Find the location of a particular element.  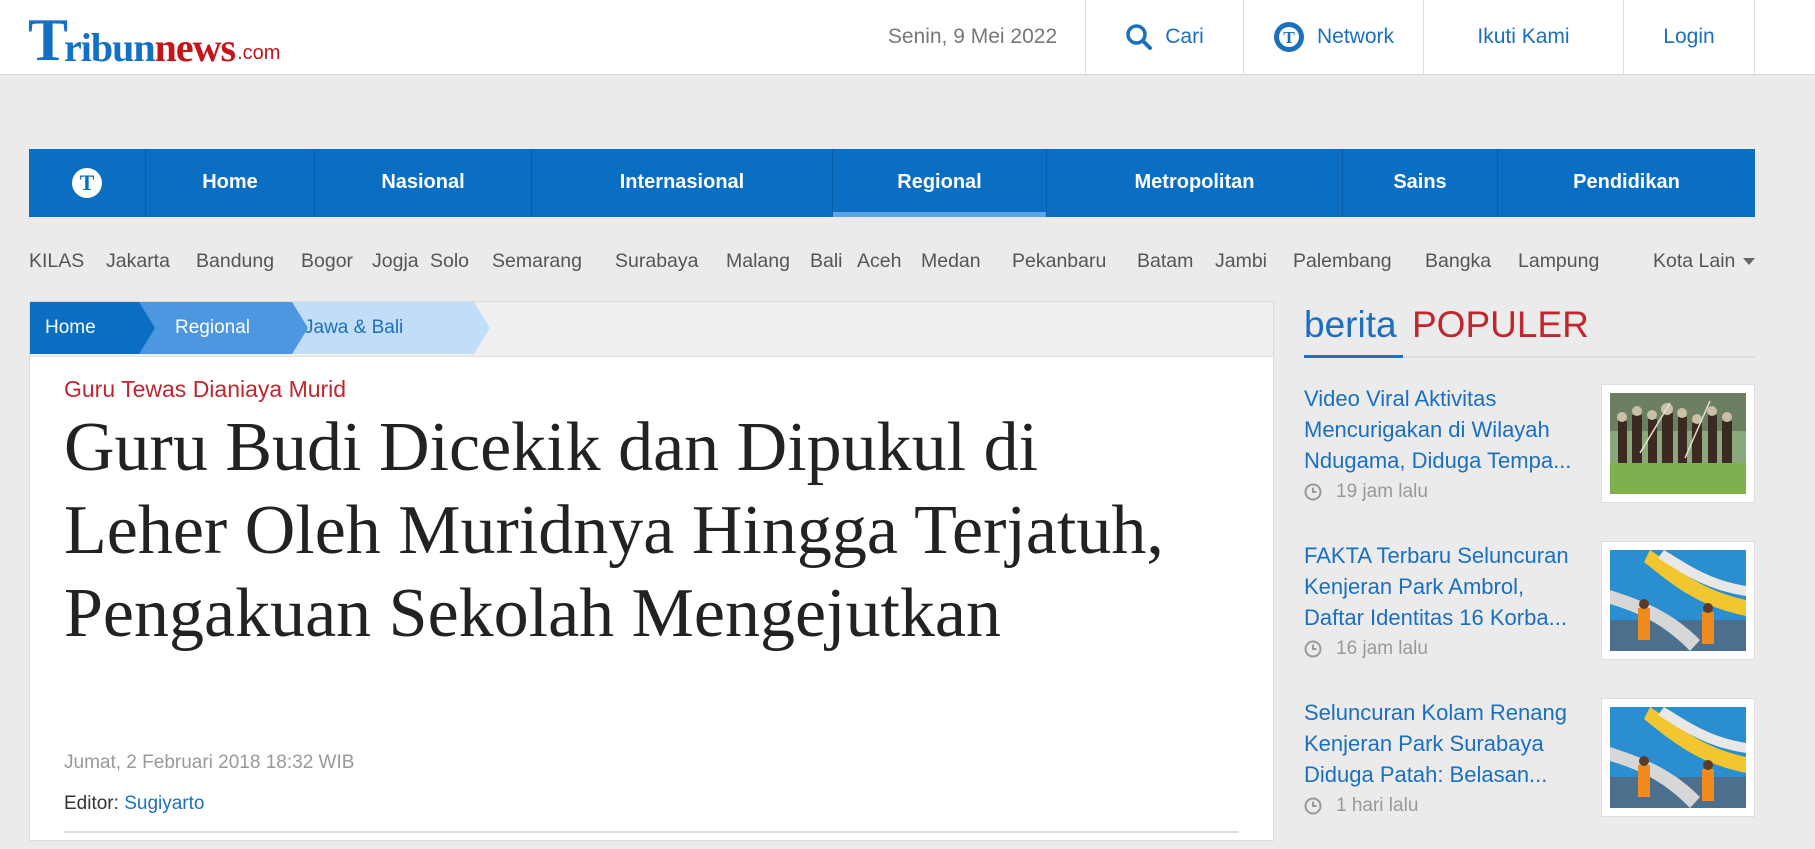

subnav-bandung: Bandung is located at coordinates (235, 261).